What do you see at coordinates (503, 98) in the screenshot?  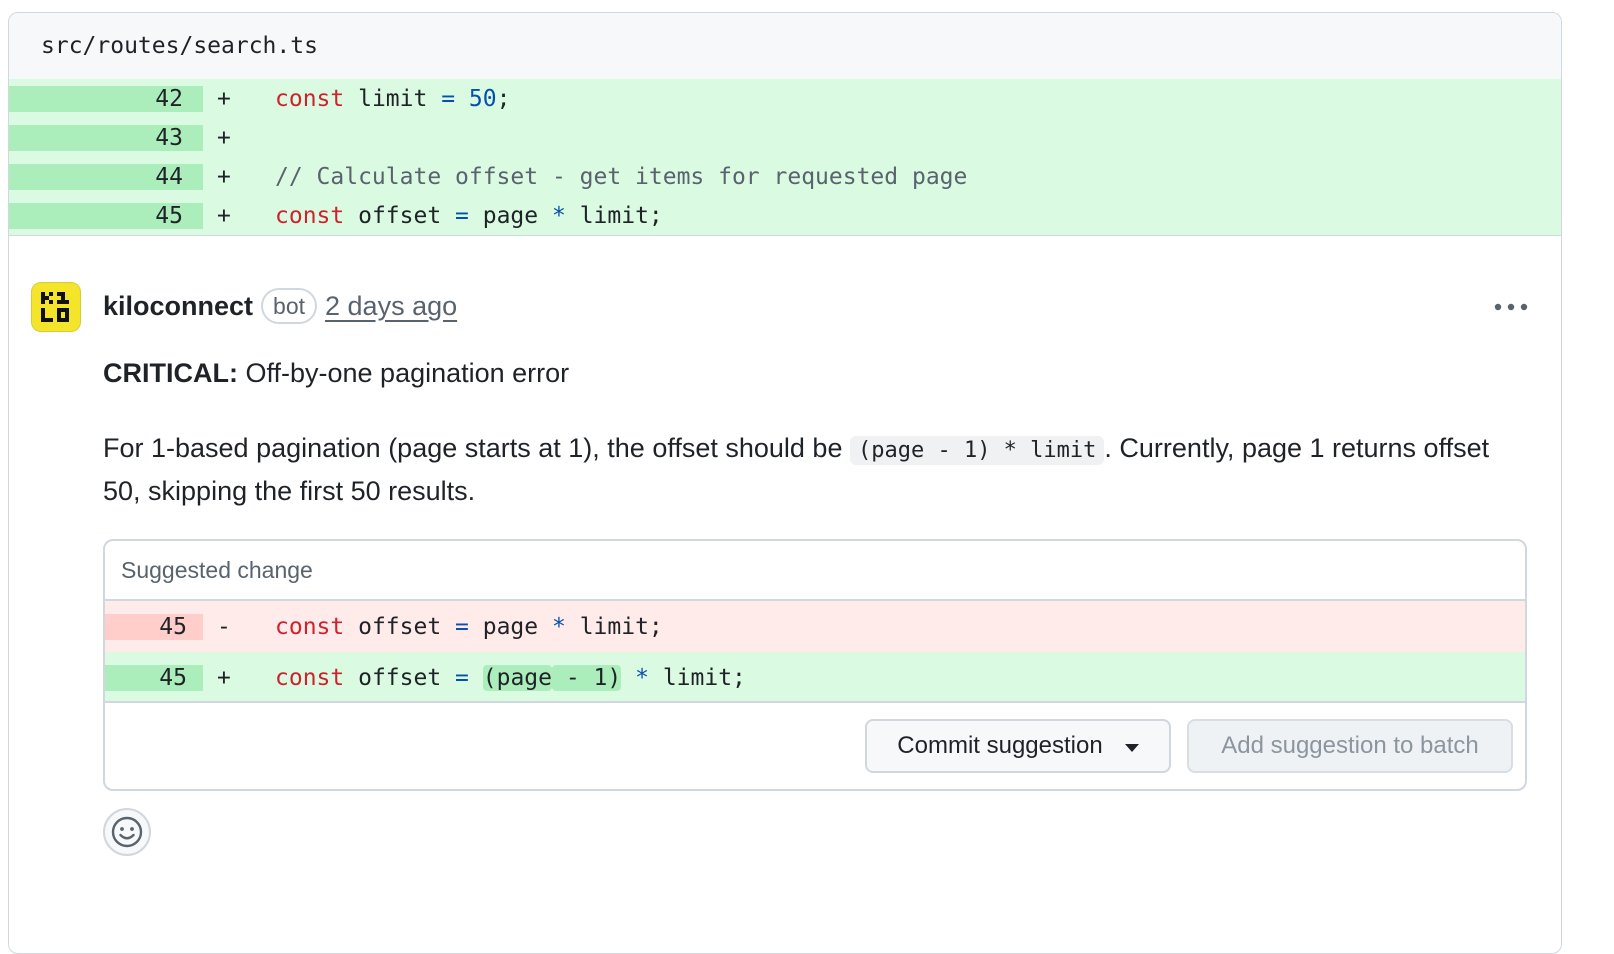 I see `token-text: ;` at bounding box center [503, 98].